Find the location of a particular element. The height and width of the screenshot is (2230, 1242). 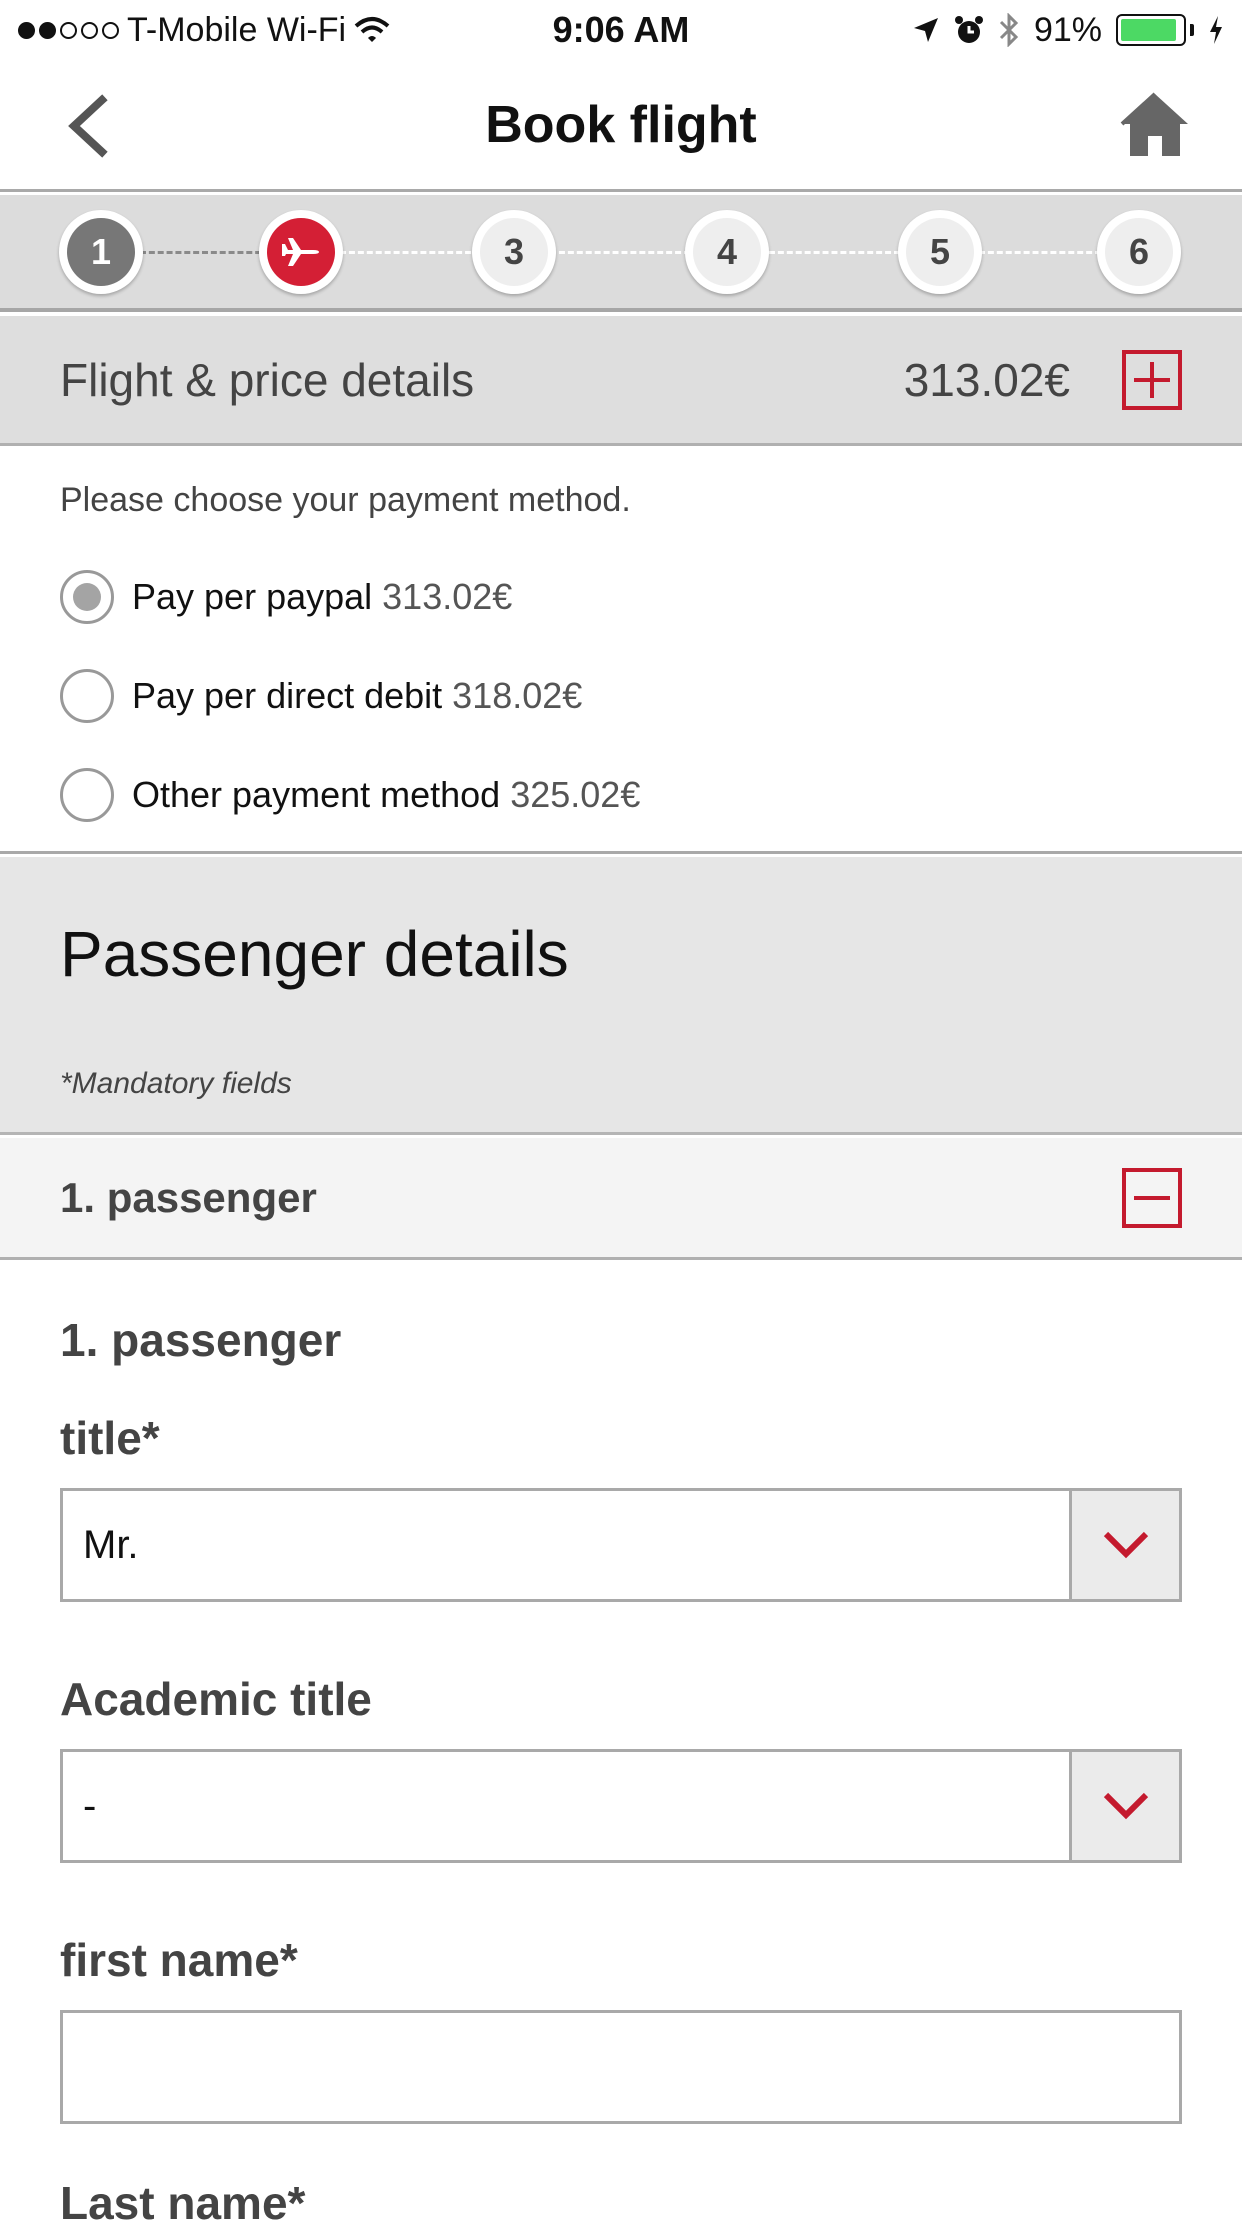

wifi-icon is located at coordinates (372, 29).